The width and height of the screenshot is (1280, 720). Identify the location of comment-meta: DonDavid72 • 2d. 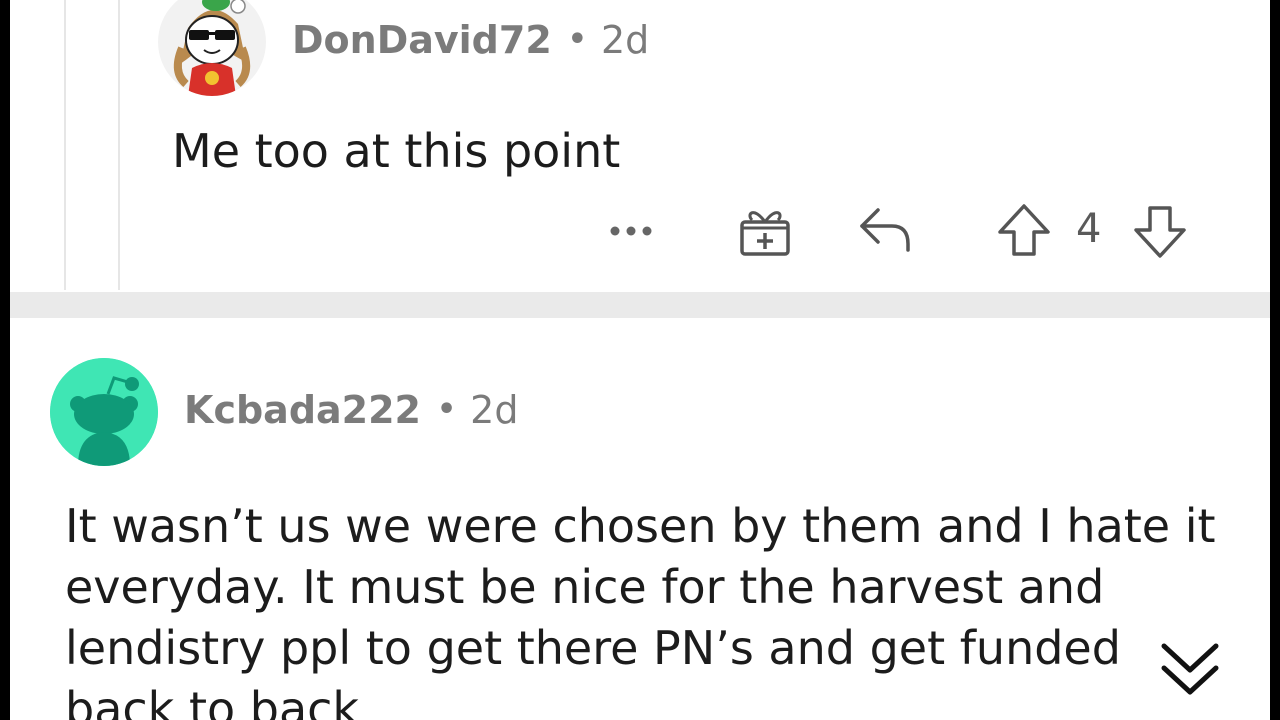
(470, 40).